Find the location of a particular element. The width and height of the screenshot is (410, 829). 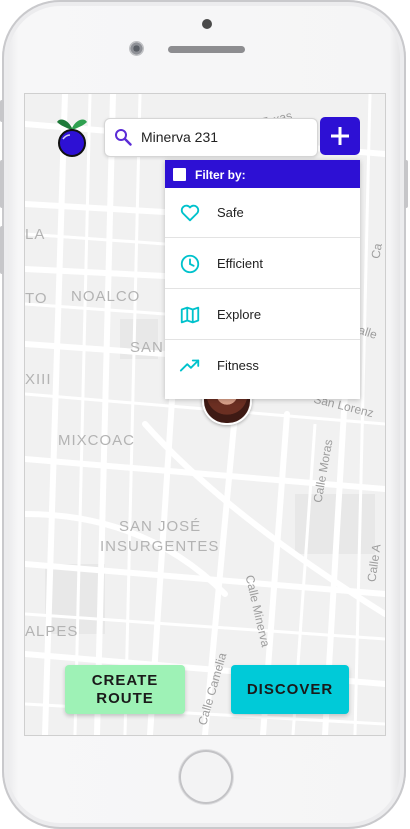

home-button is located at coordinates (206, 777).